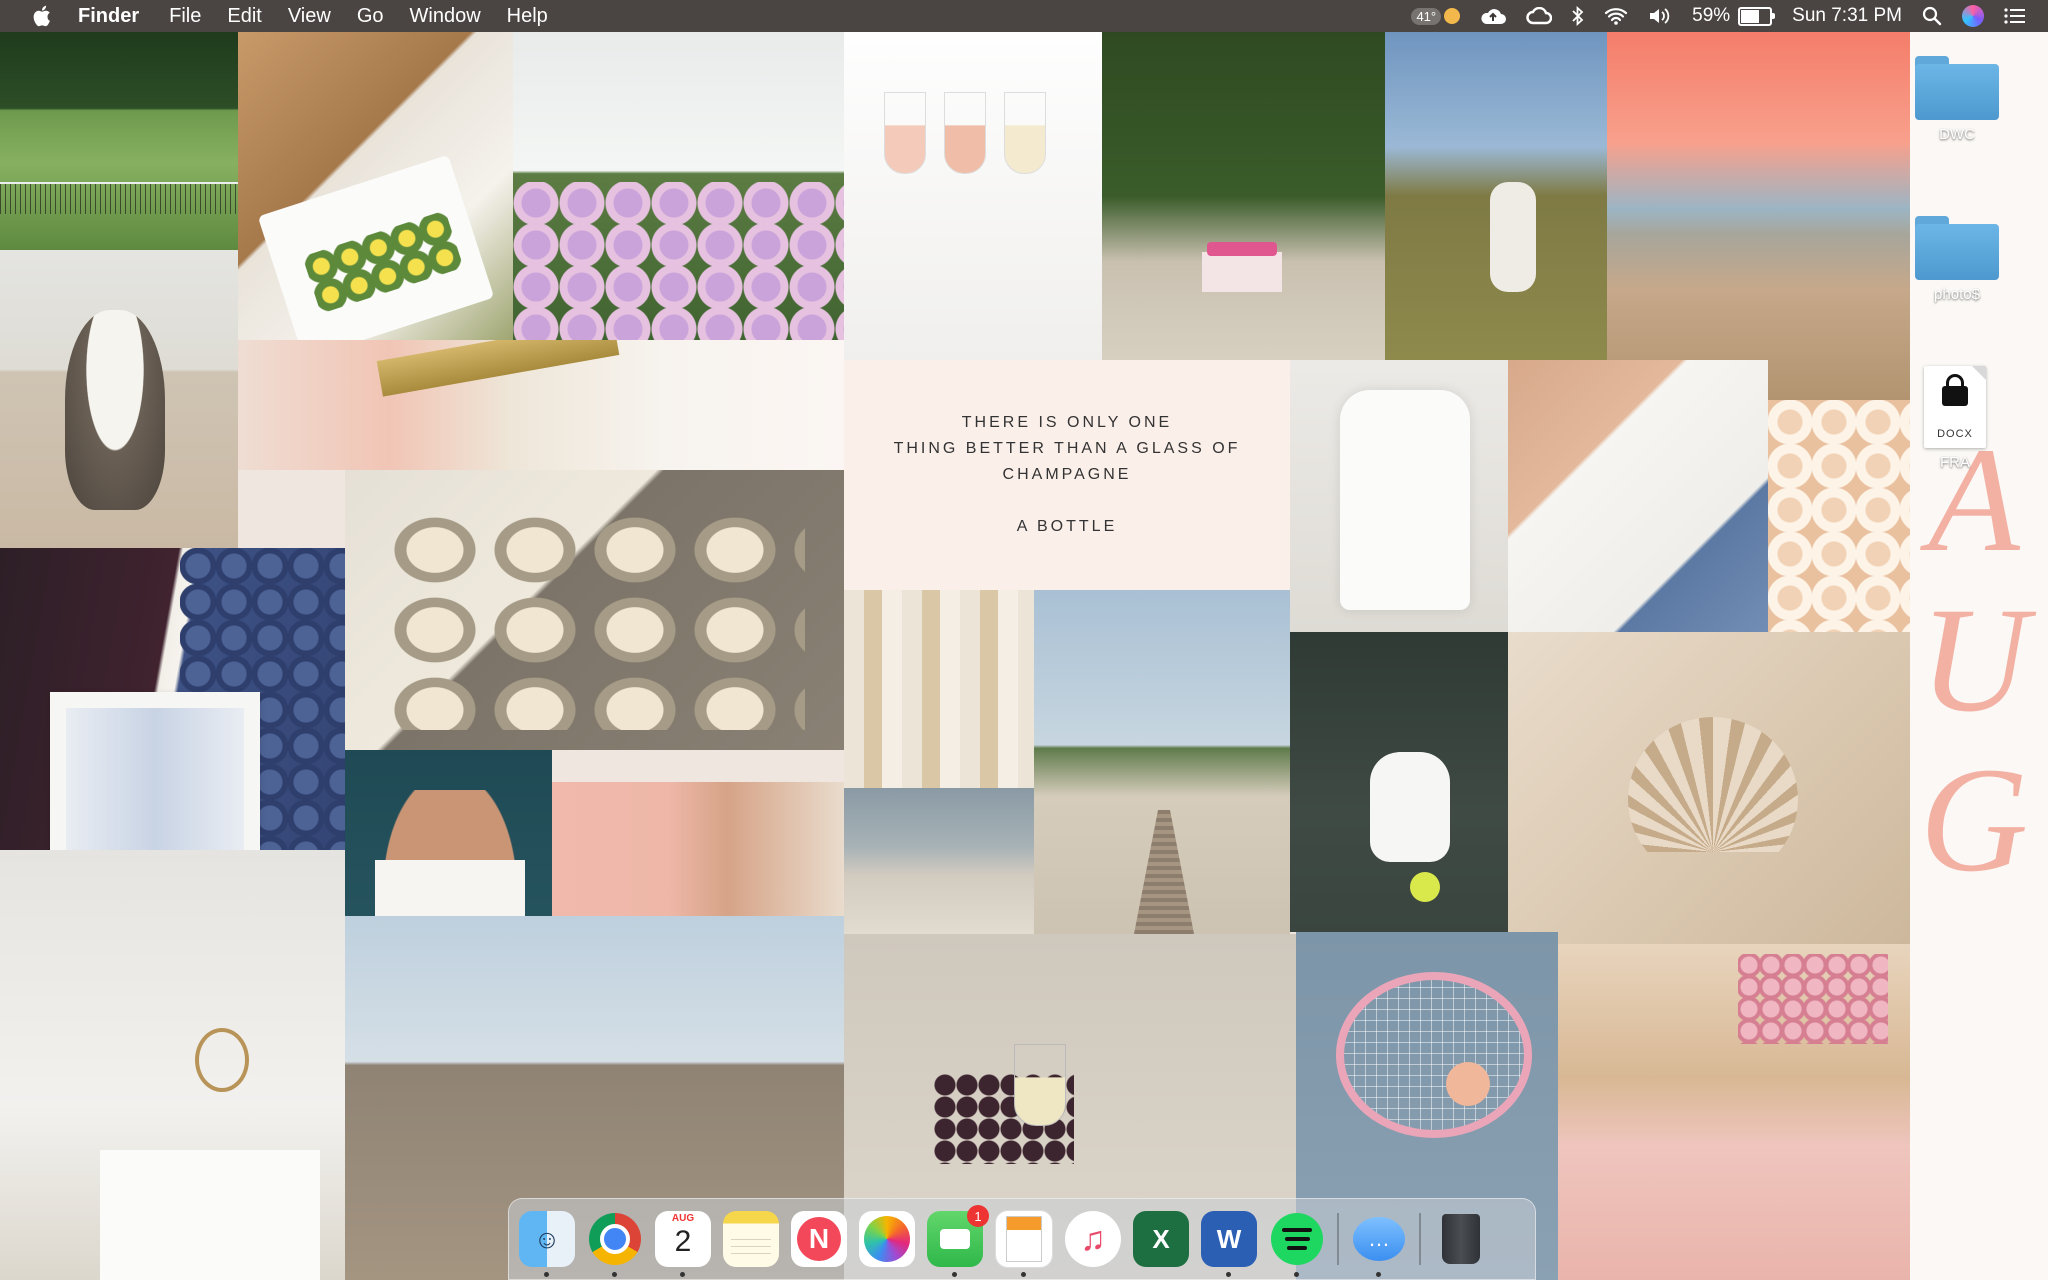 Image resolution: width=2048 pixels, height=1280 pixels. What do you see at coordinates (1426, 16) in the screenshot?
I see `weather-temp: 41°` at bounding box center [1426, 16].